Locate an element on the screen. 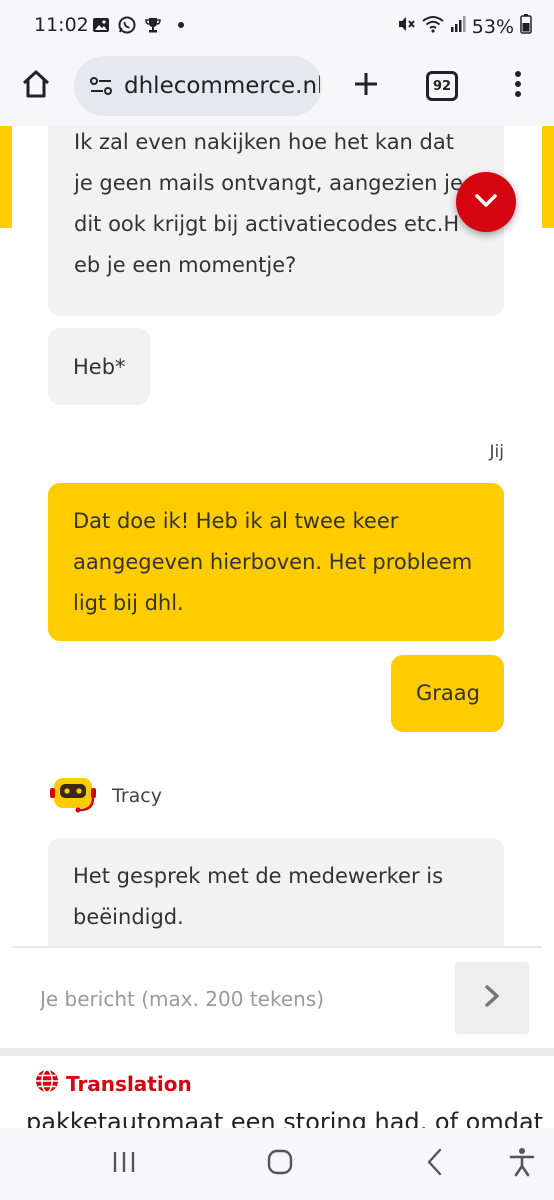 This screenshot has width=554, height=1200. signal-icon is located at coordinates (458, 26).